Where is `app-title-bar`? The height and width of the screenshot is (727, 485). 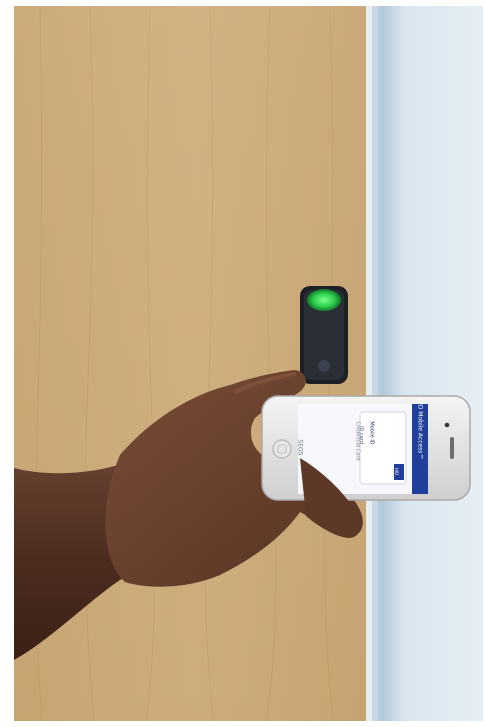 app-title-bar is located at coordinates (420, 449).